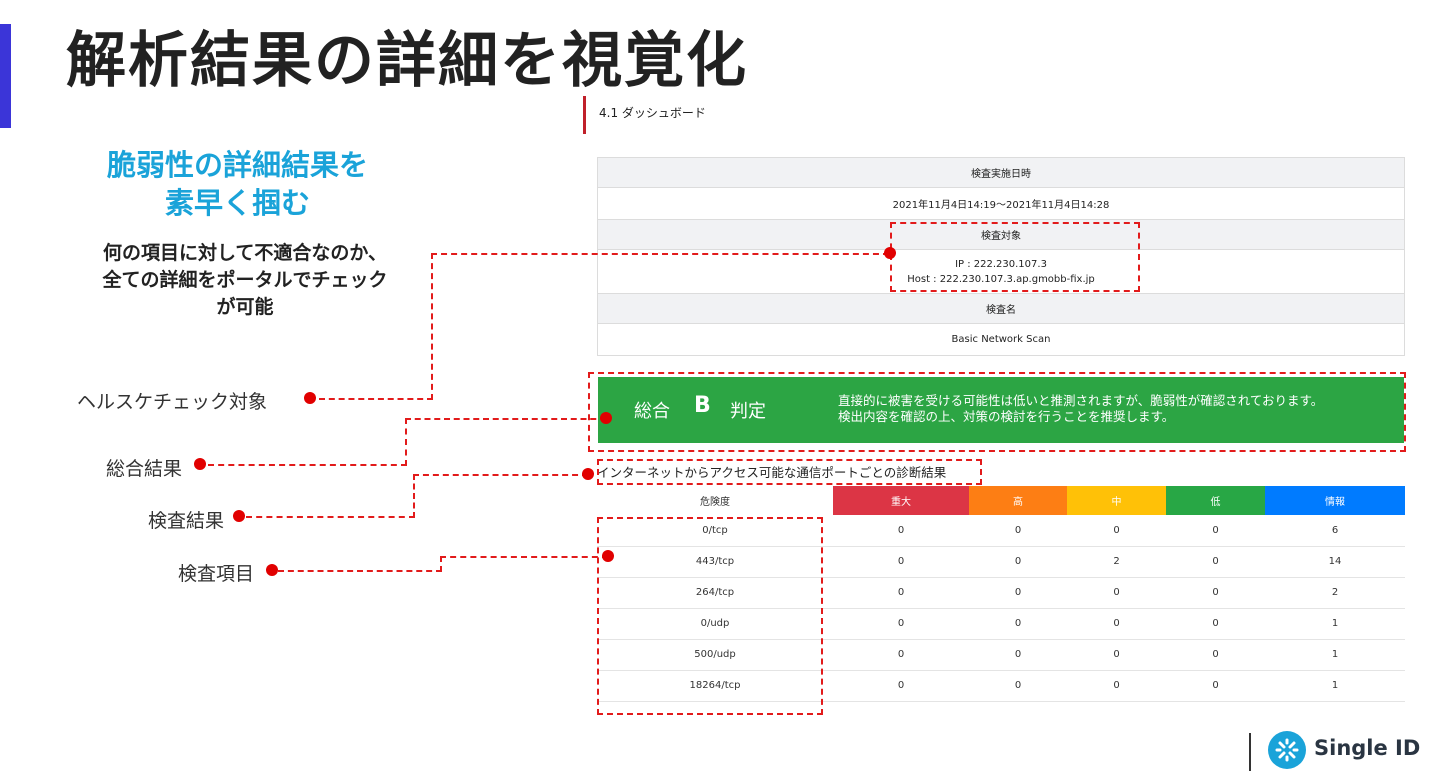 This screenshot has height=778, width=1443. I want to click on ports-heading-highlight-box, so click(789, 472).